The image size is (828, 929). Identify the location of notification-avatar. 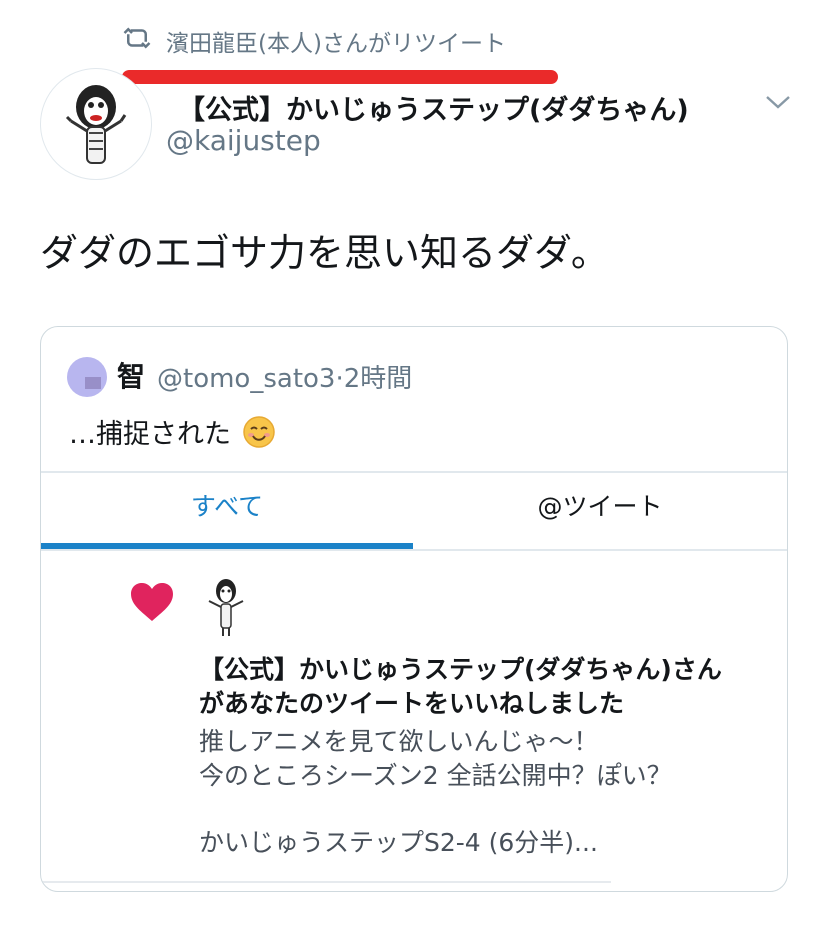
(226, 608).